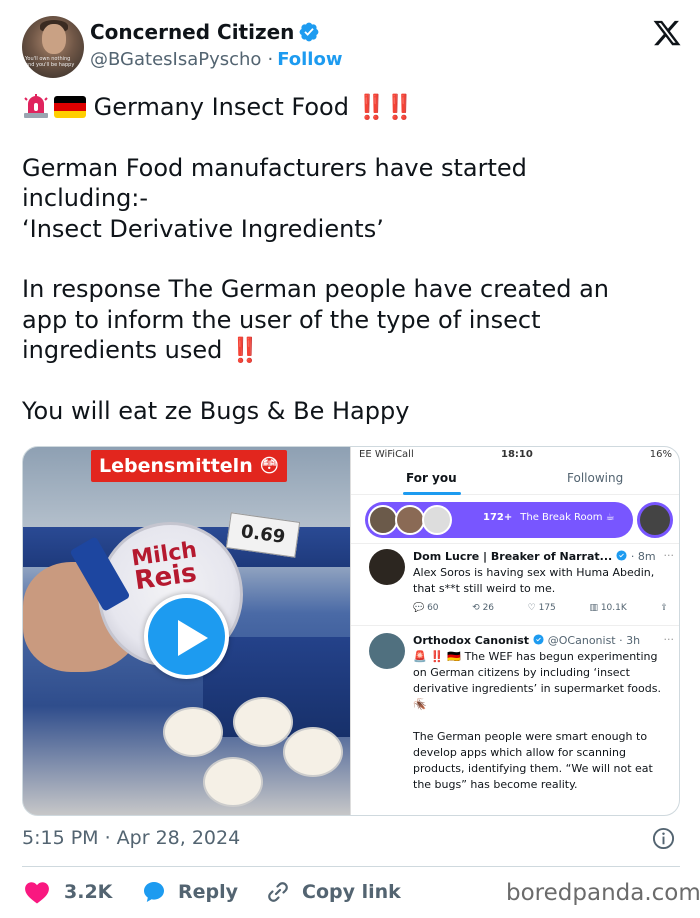 The height and width of the screenshot is (918, 700). What do you see at coordinates (385, 107) in the screenshot?
I see `double-exclamation-marks: ‼️‼️` at bounding box center [385, 107].